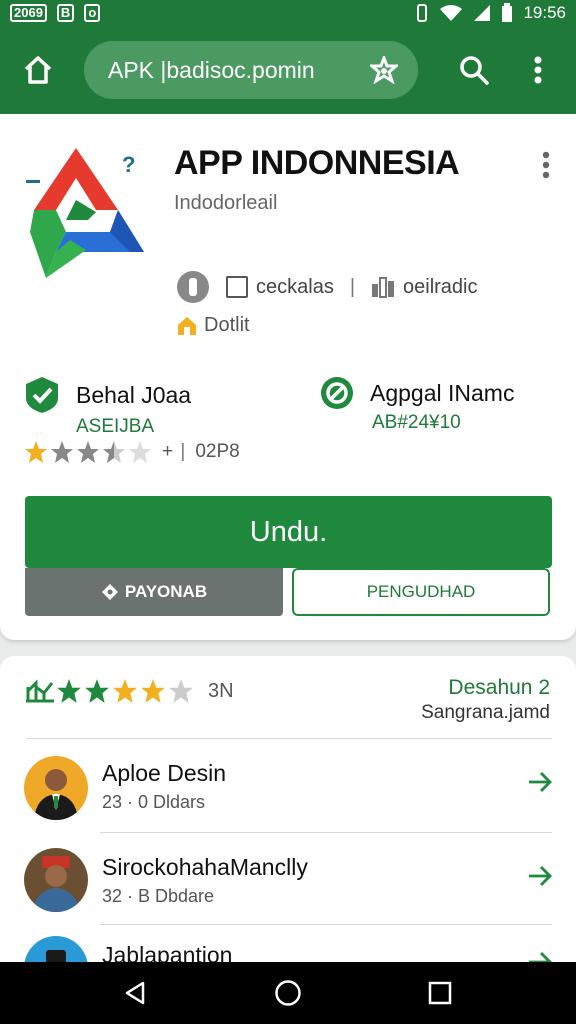 This screenshot has width=576, height=1024. What do you see at coordinates (288, 13) in the screenshot?
I see `status-bar: 2069 B o 19:56` at bounding box center [288, 13].